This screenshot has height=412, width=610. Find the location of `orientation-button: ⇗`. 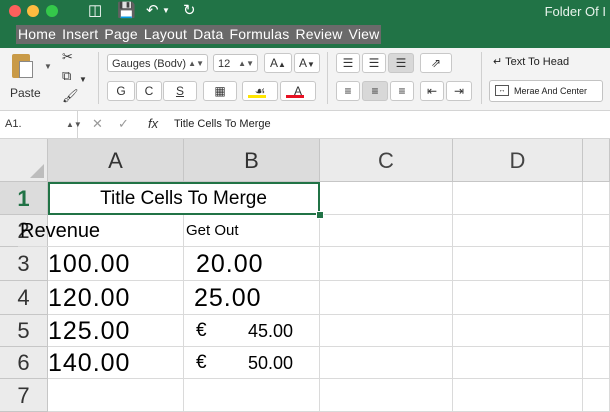

orientation-button: ⇗ is located at coordinates (436, 63).